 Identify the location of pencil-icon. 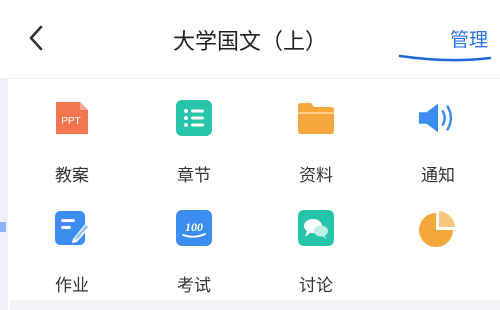
(72, 228).